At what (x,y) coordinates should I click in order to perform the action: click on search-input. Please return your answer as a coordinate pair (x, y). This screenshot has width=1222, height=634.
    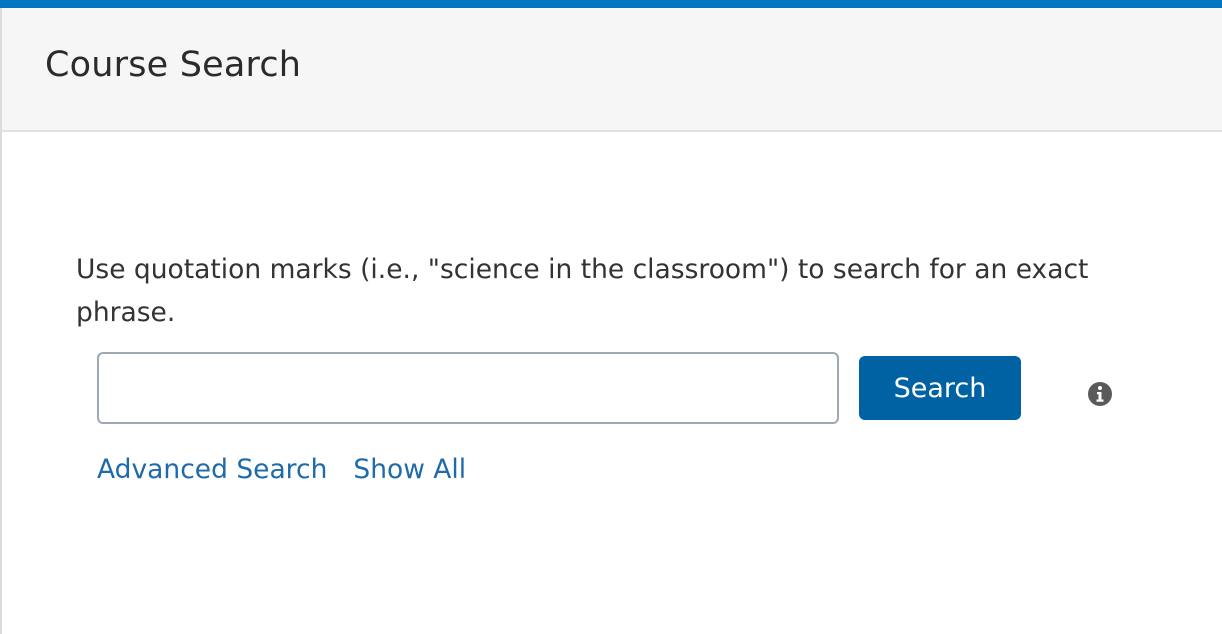
    Looking at the image, I should click on (468, 388).